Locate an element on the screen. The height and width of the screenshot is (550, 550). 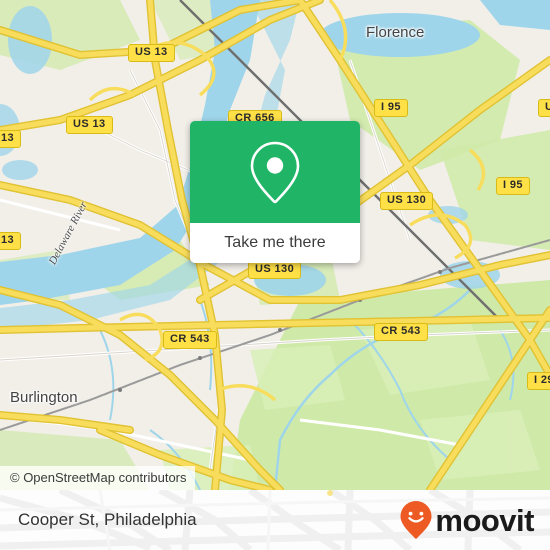
highway-shield: US is located at coordinates (544, 108).